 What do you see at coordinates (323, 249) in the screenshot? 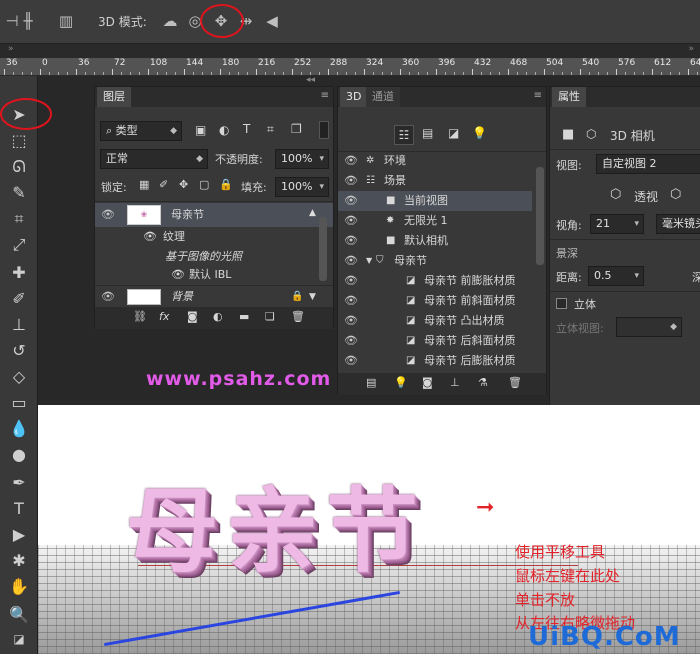
I see `layers-scrollbar` at bounding box center [323, 249].